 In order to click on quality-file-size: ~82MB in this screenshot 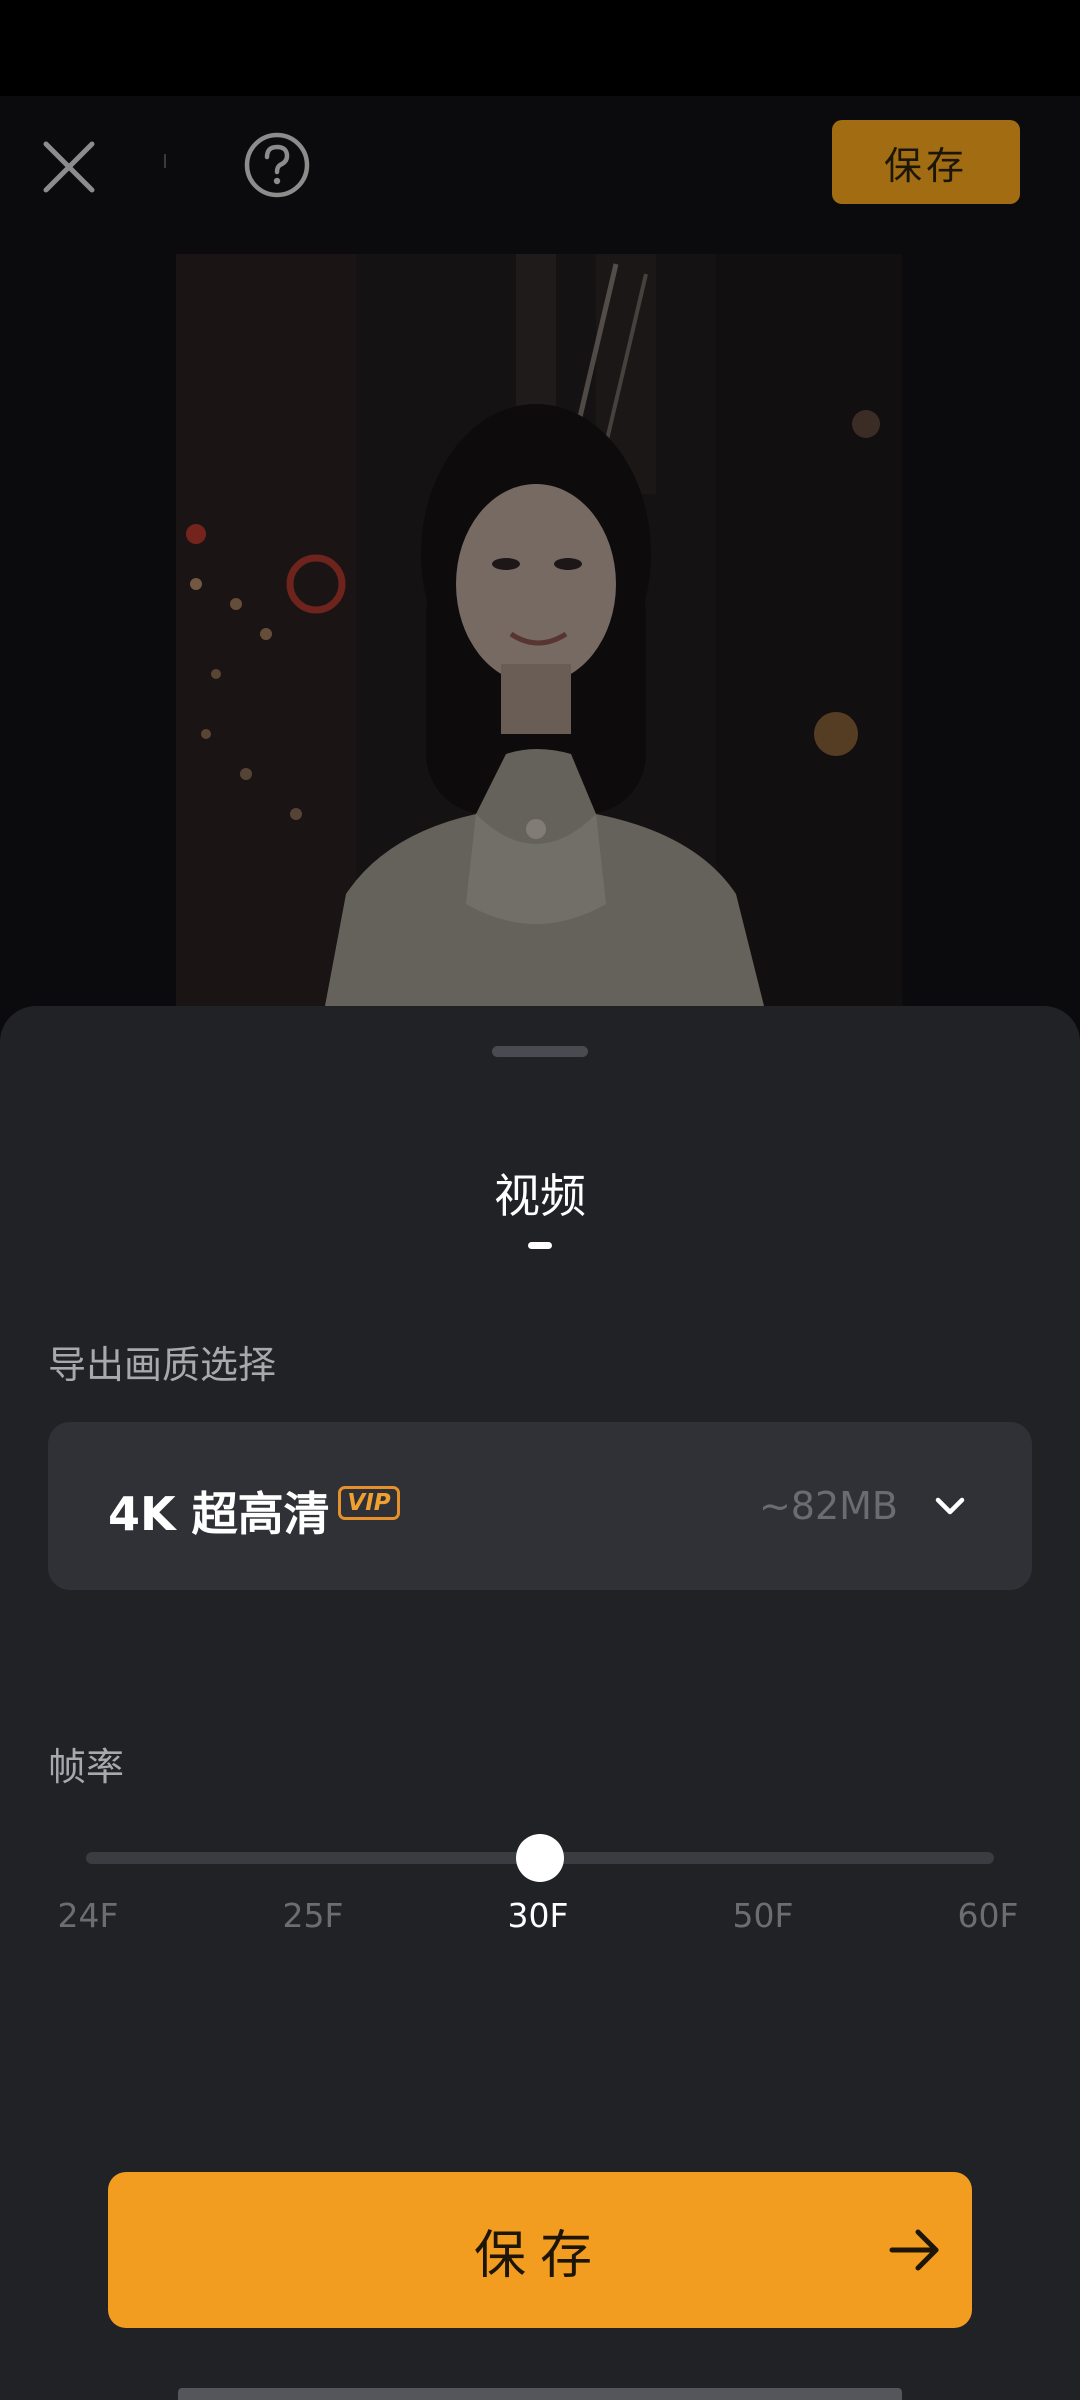, I will do `click(828, 1506)`.